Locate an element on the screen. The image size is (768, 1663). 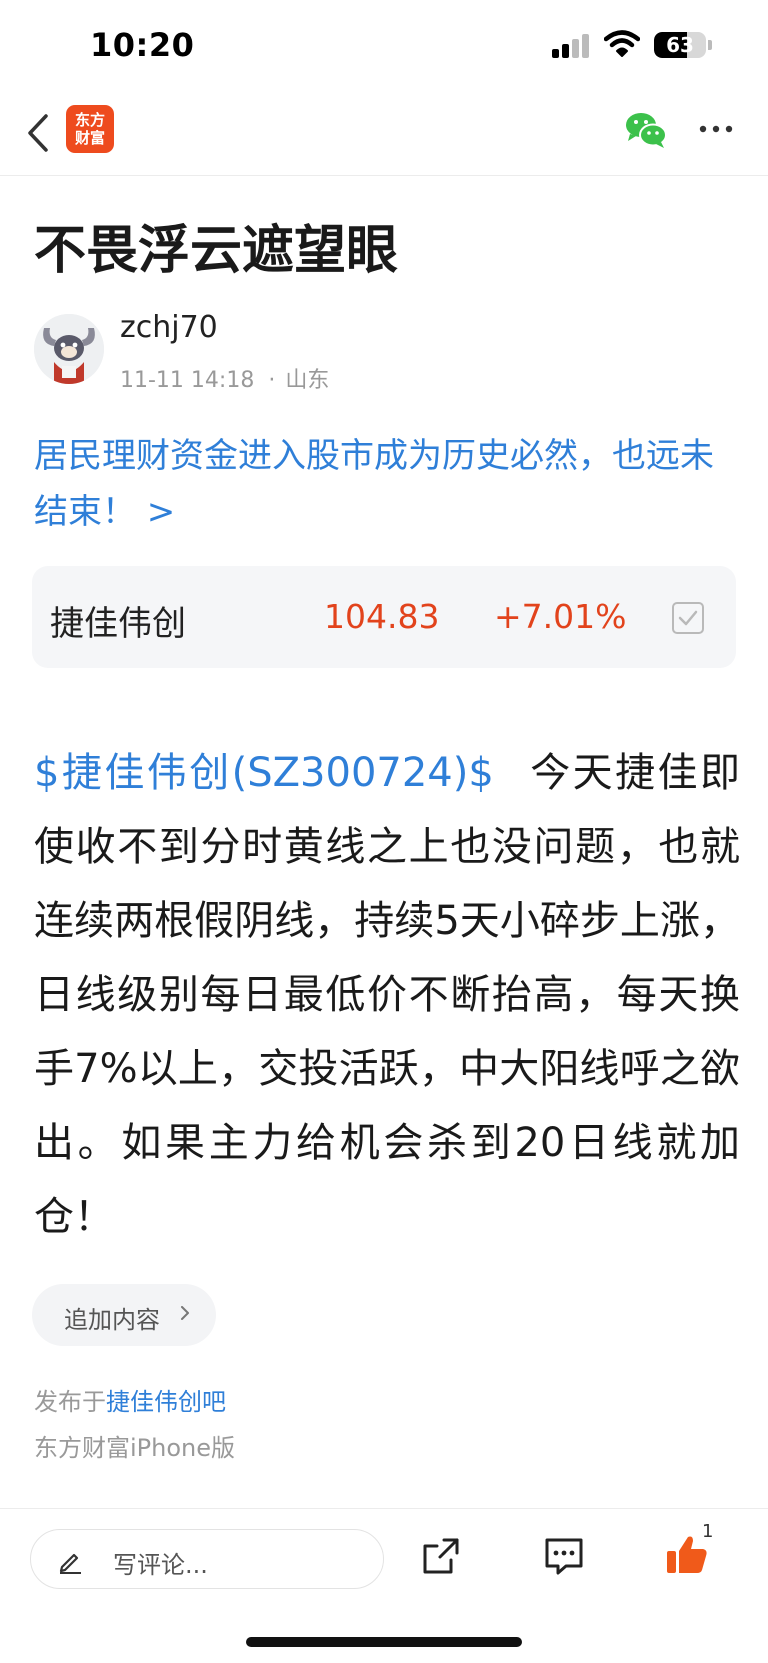
share-icon is located at coordinates (441, 1556).